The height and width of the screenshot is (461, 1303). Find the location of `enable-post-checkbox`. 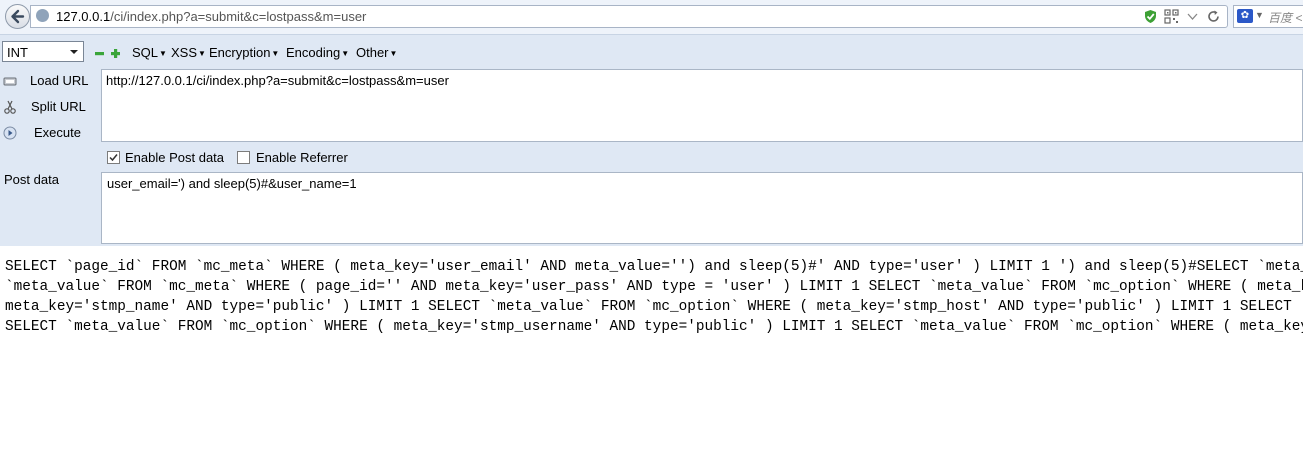

enable-post-checkbox is located at coordinates (113, 157).